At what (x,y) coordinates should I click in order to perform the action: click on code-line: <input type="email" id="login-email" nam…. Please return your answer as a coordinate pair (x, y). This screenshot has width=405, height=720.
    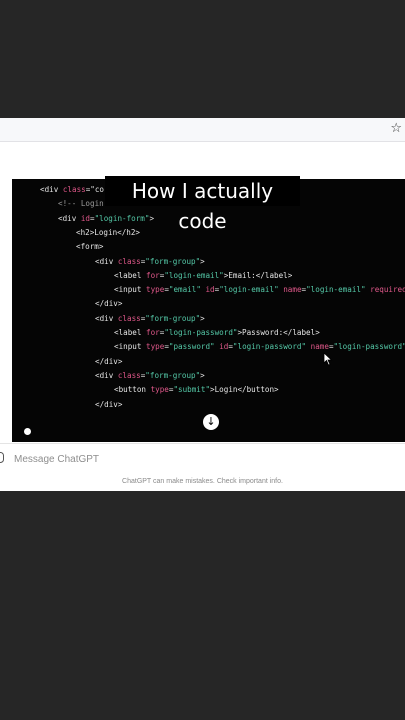
    Looking at the image, I should click on (259, 290).